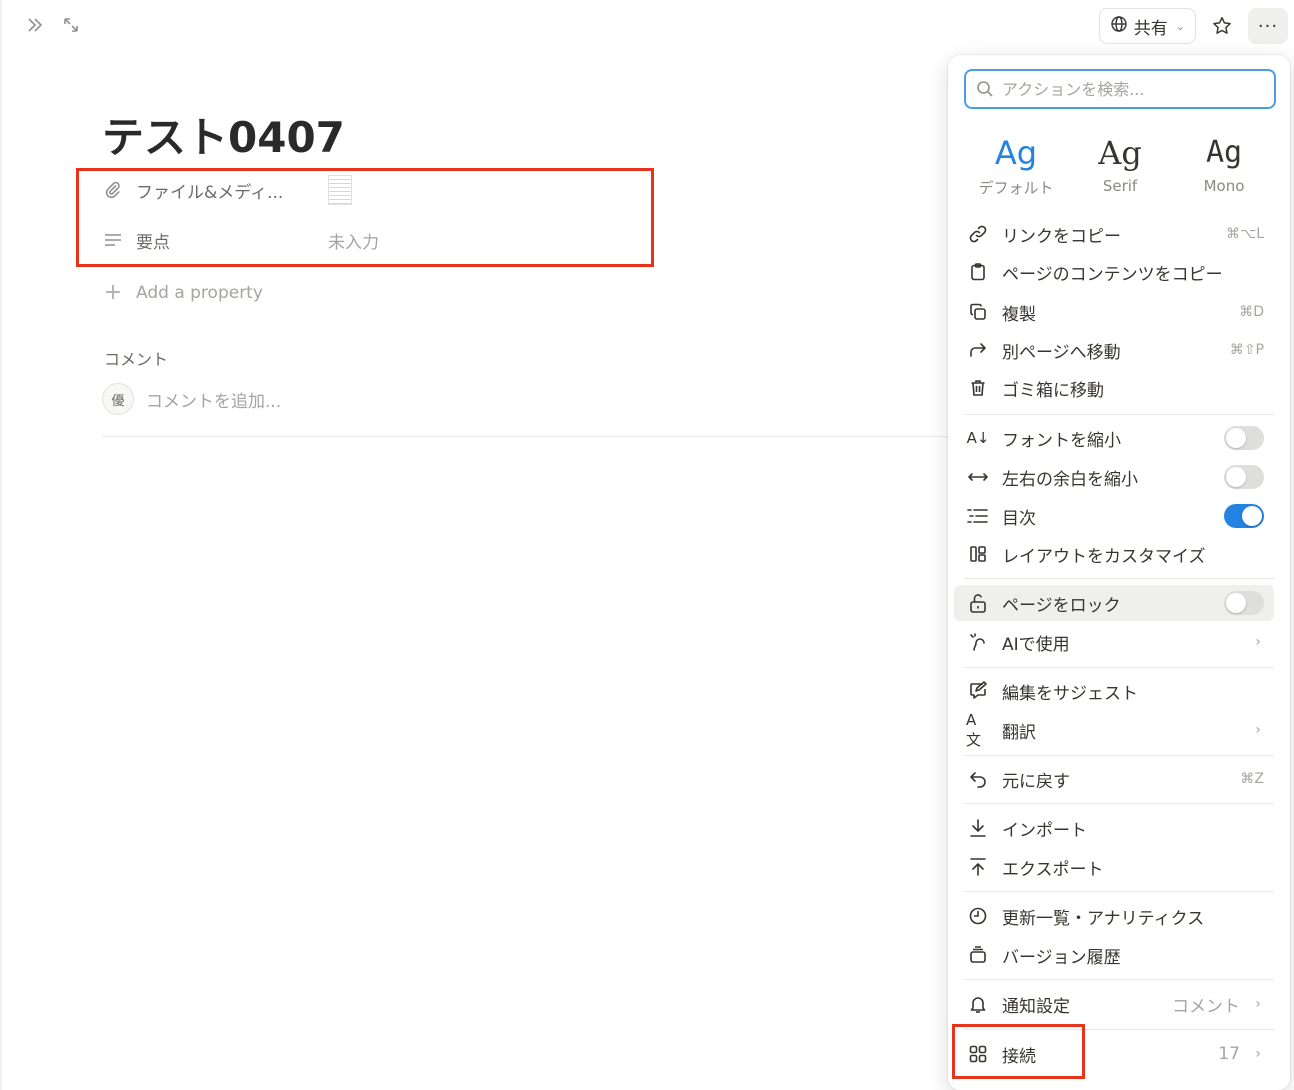 The image size is (1294, 1090). I want to click on menu-item-customize-layout: レイアウトをカスタマイズ, so click(1114, 554).